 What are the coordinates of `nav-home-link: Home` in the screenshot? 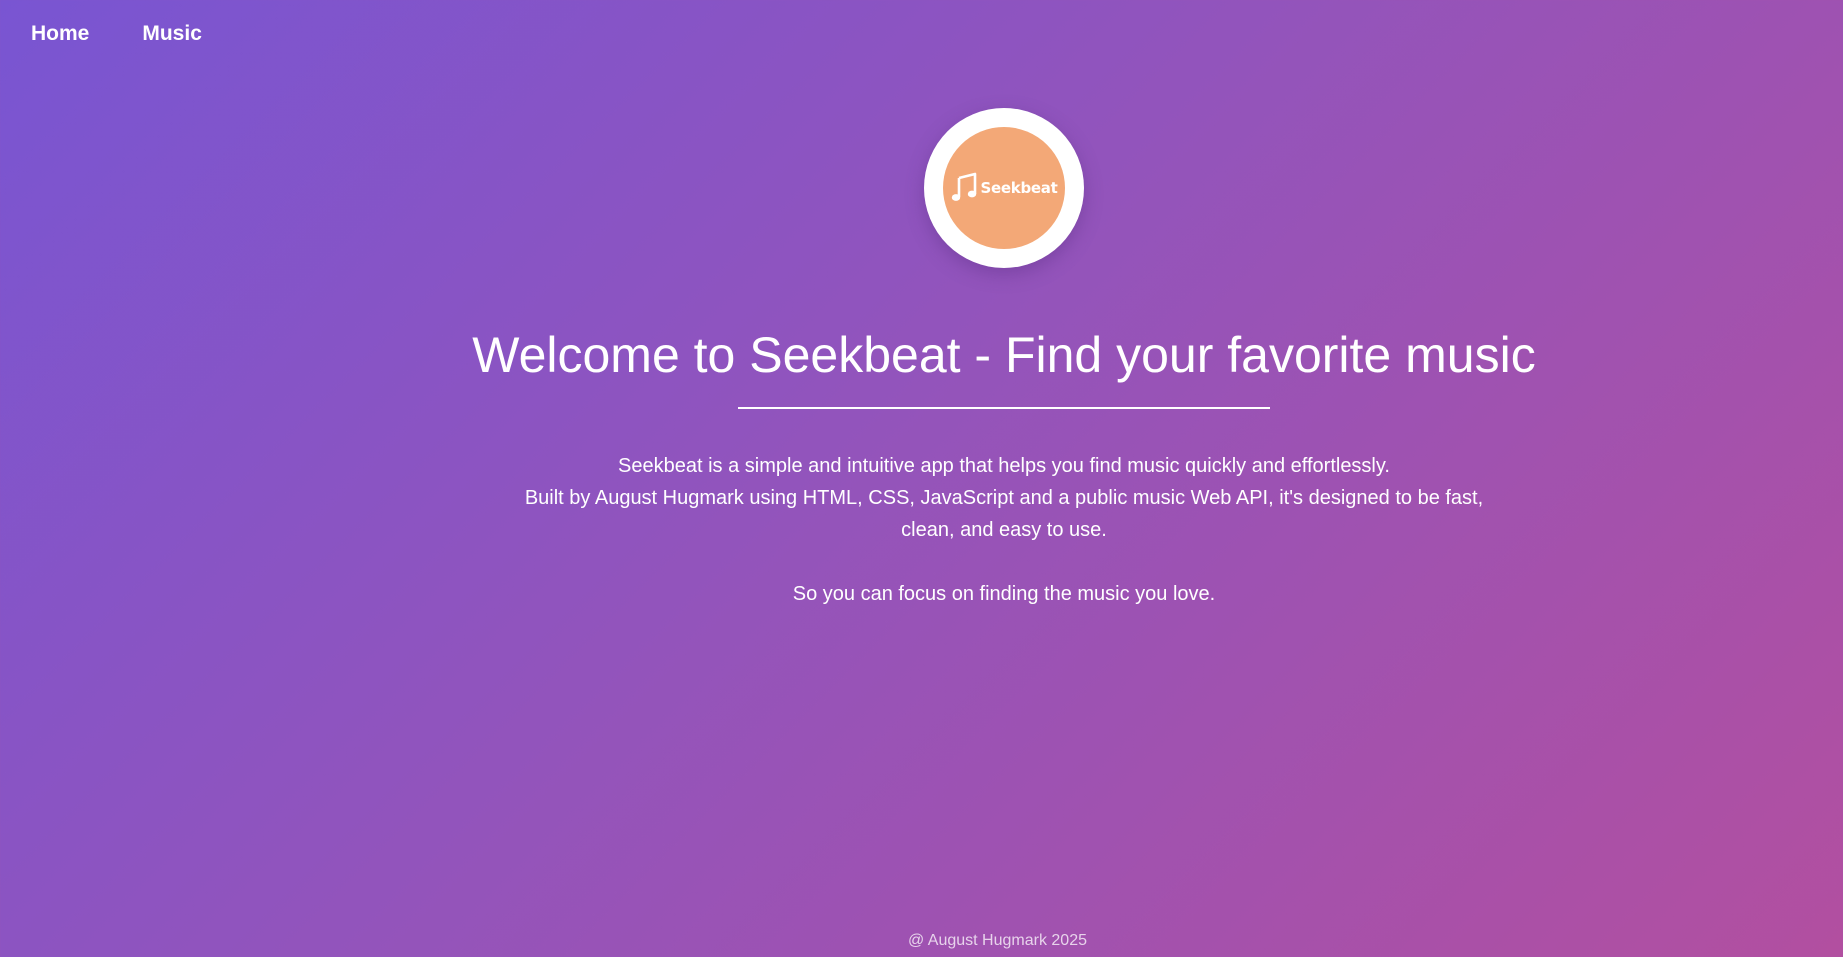 It's located at (60, 34).